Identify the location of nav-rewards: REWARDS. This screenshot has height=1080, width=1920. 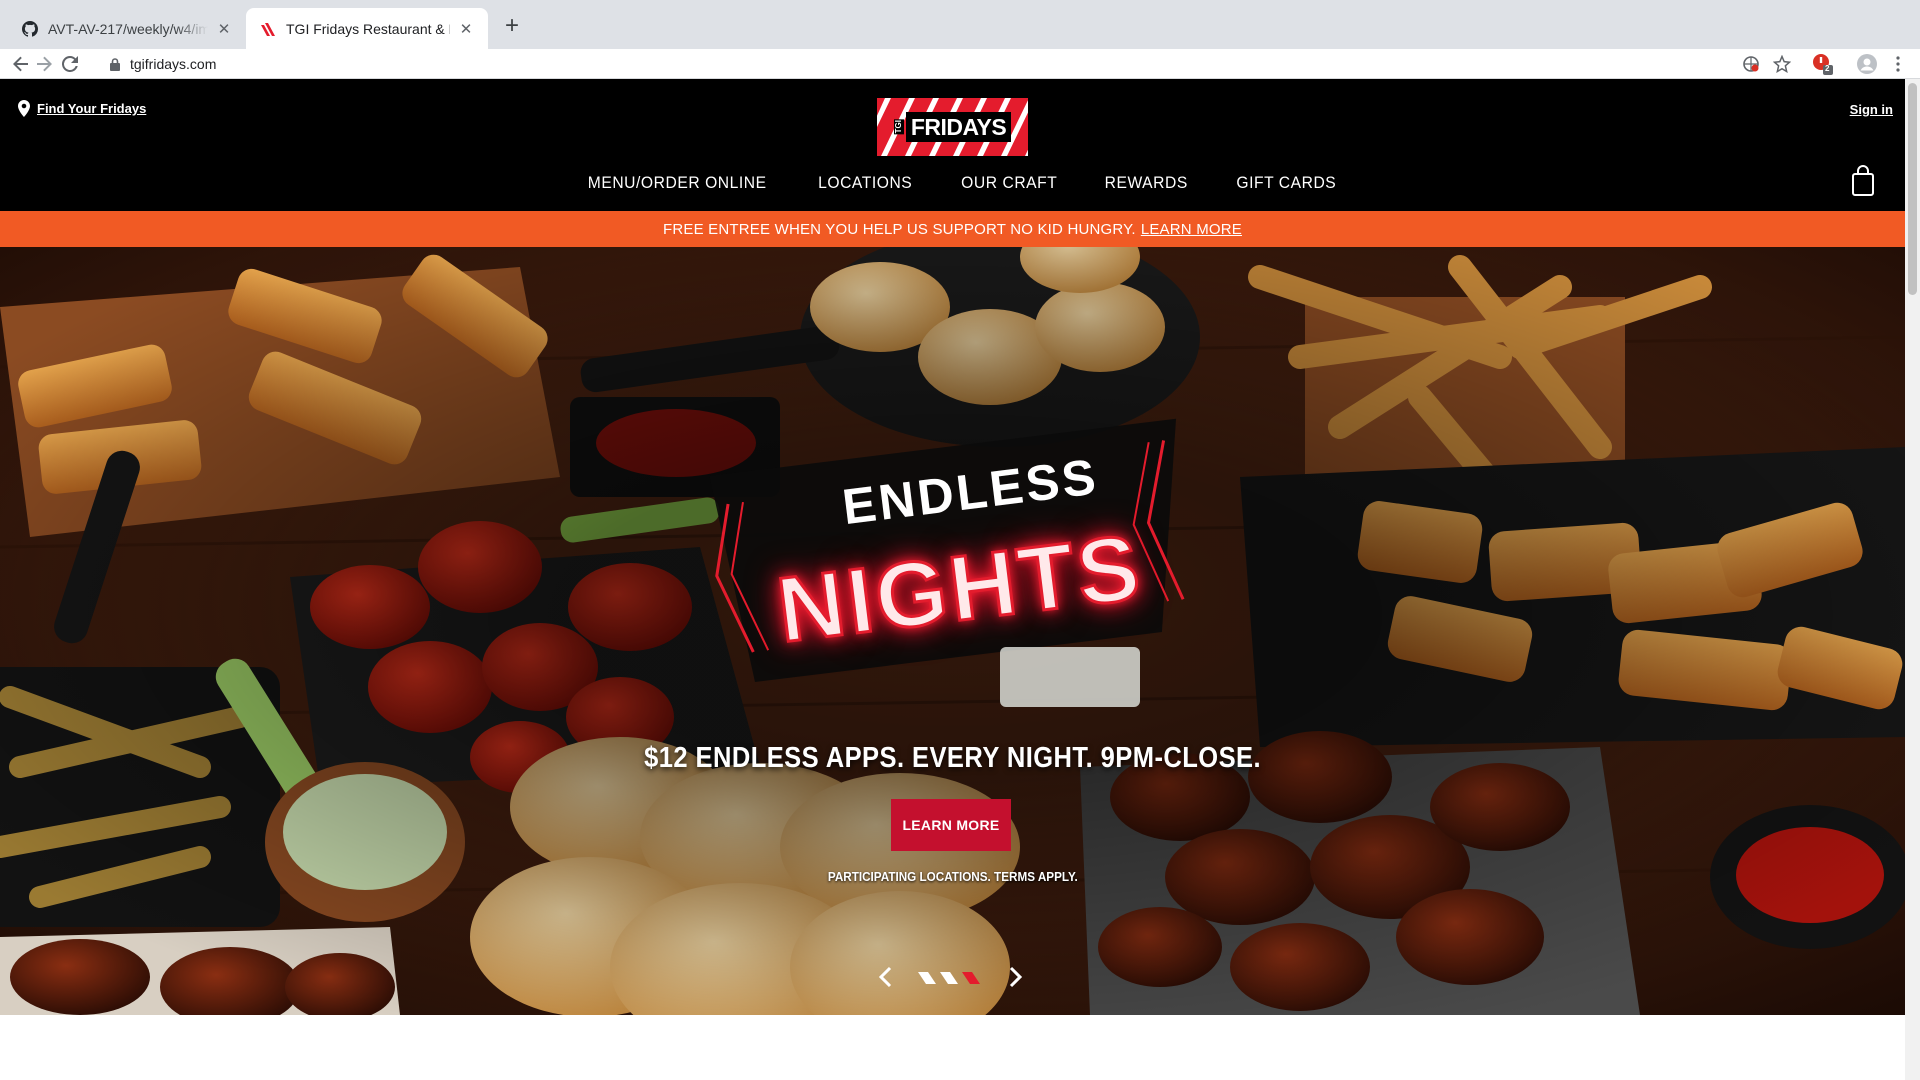
(1146, 187).